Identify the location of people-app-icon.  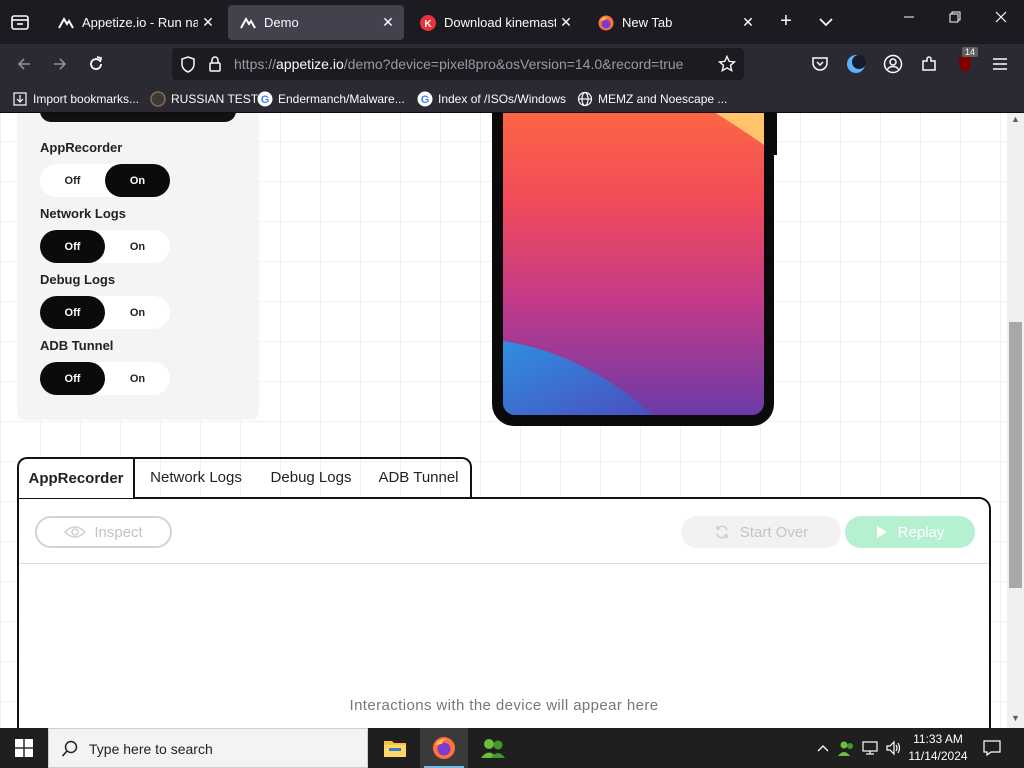
(493, 748).